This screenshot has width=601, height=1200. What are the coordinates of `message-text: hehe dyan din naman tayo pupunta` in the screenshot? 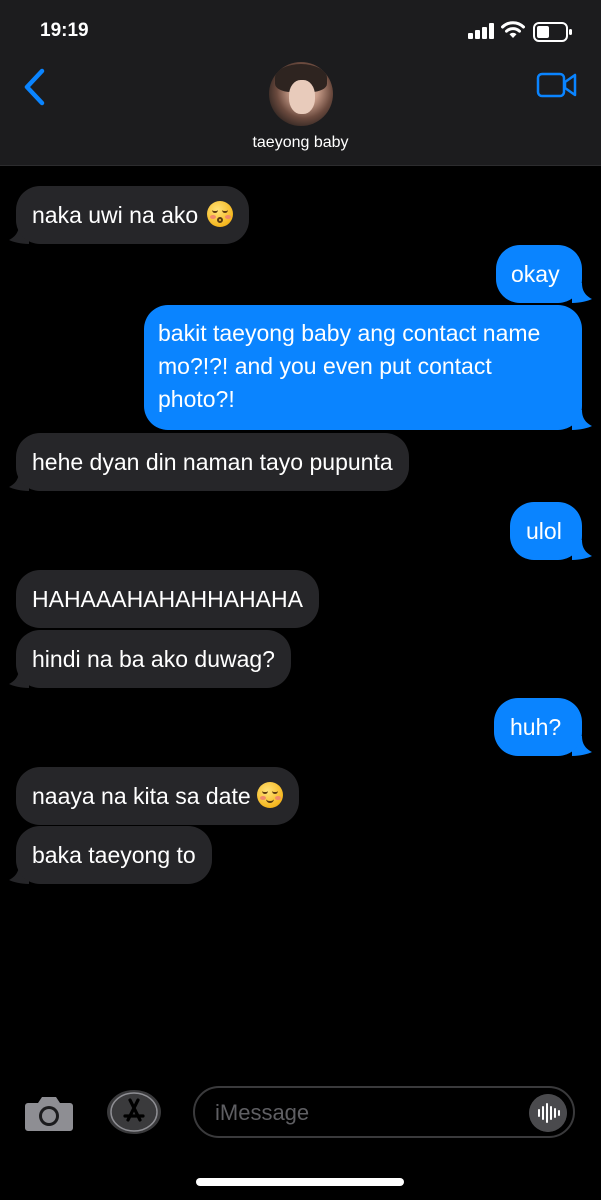 It's located at (212, 462).